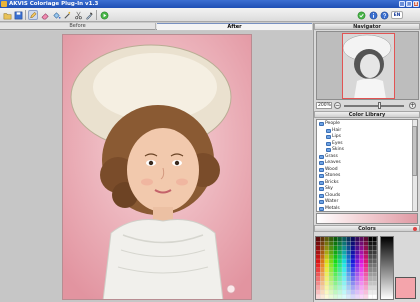 Image resolution: width=420 pixels, height=302 pixels. What do you see at coordinates (324, 105) in the screenshot?
I see `zoom-field: 200%` at bounding box center [324, 105].